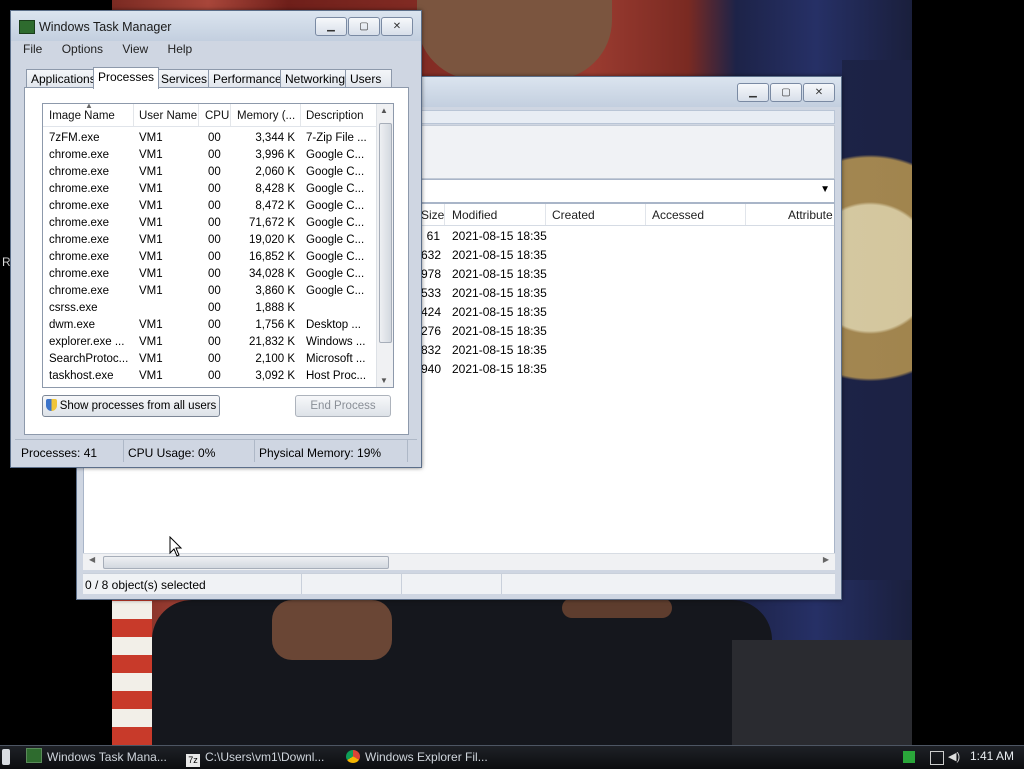 This screenshot has width=1024, height=769. What do you see at coordinates (937, 758) in the screenshot?
I see `network-icon` at bounding box center [937, 758].